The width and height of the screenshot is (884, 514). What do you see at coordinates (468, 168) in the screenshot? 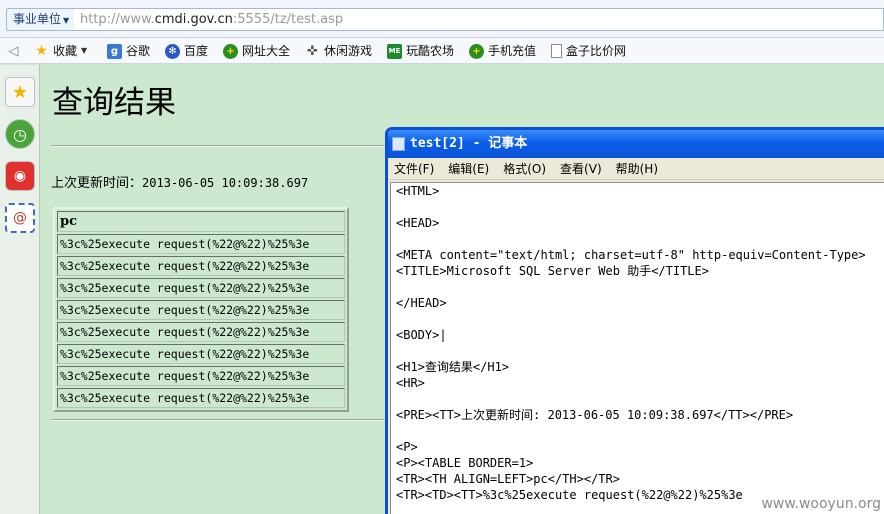
I see `menu-edit: 编辑(E)` at bounding box center [468, 168].